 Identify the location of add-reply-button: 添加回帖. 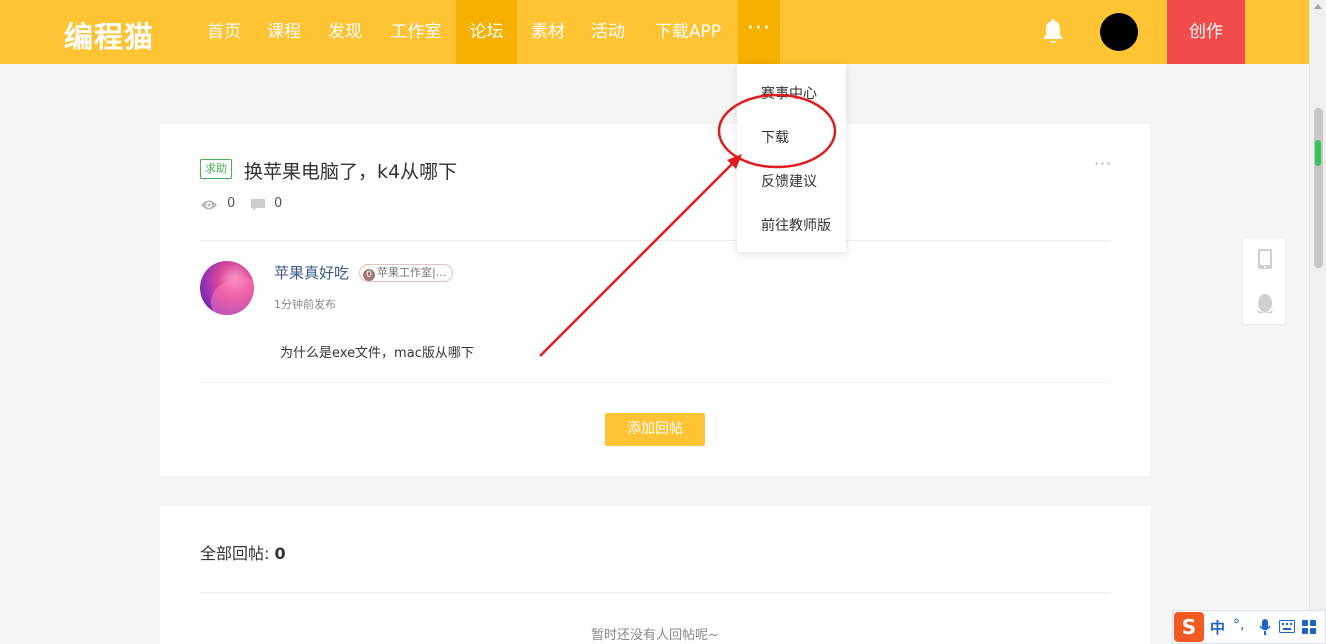
(655, 429).